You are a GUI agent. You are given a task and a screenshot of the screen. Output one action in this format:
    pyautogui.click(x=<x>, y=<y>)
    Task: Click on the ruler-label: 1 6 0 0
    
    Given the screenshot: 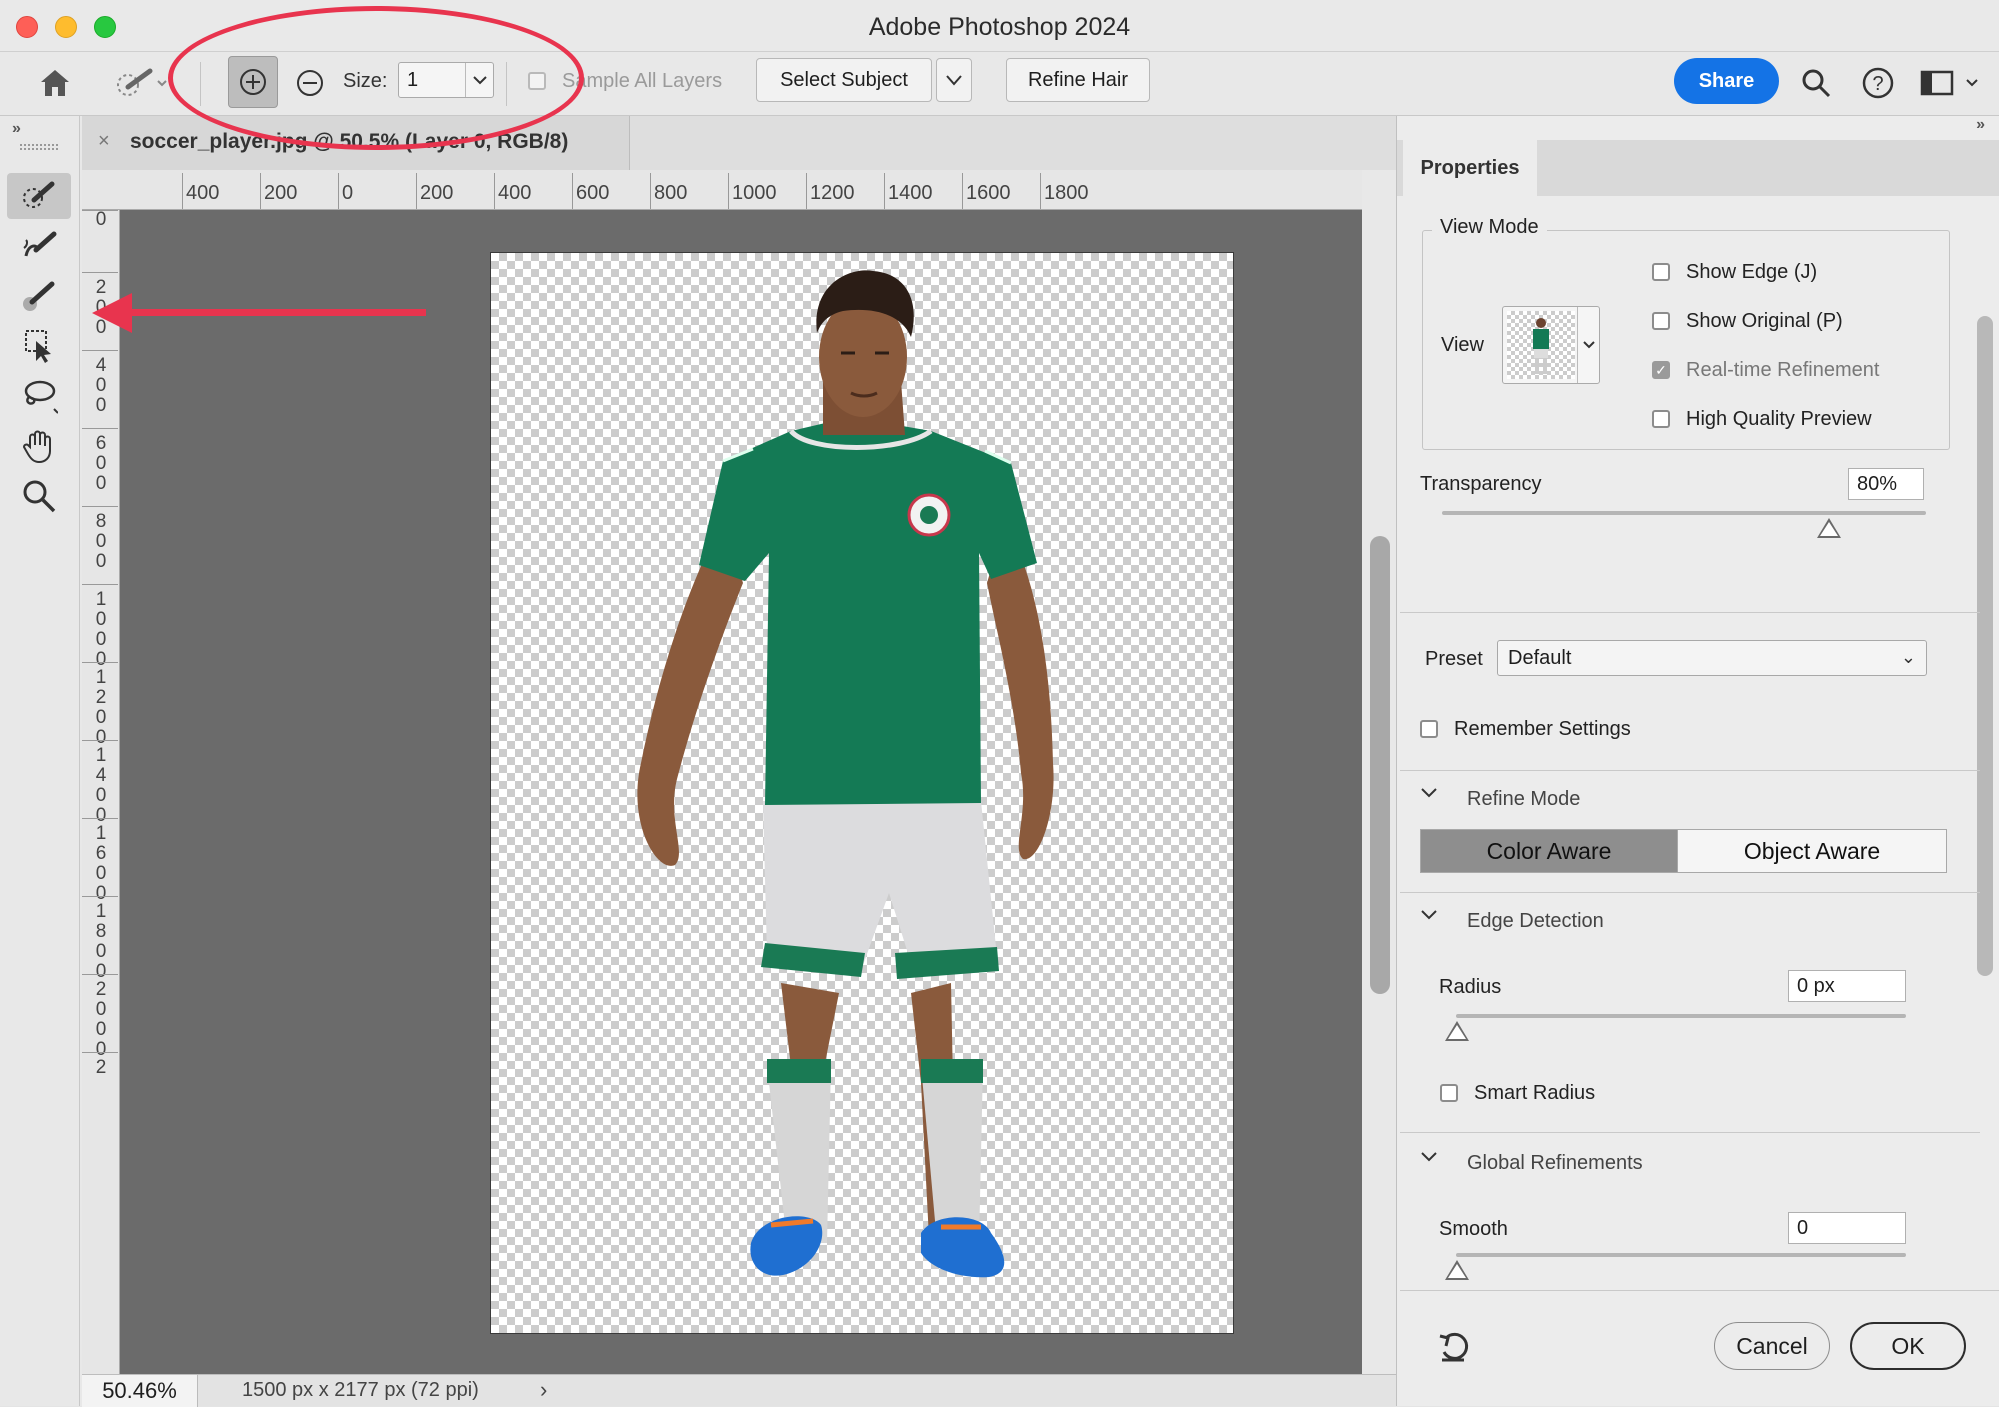 What is the action you would take?
    pyautogui.click(x=101, y=863)
    